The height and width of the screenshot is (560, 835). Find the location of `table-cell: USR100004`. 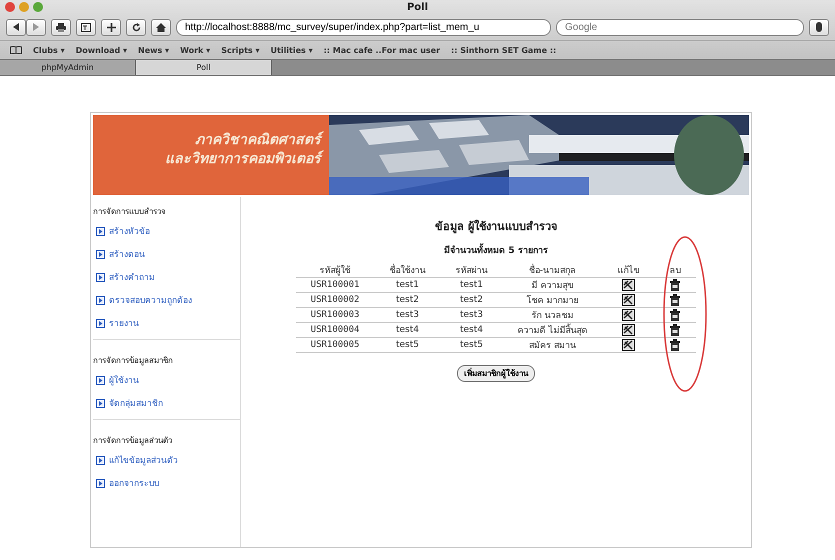

table-cell: USR100004 is located at coordinates (335, 330).